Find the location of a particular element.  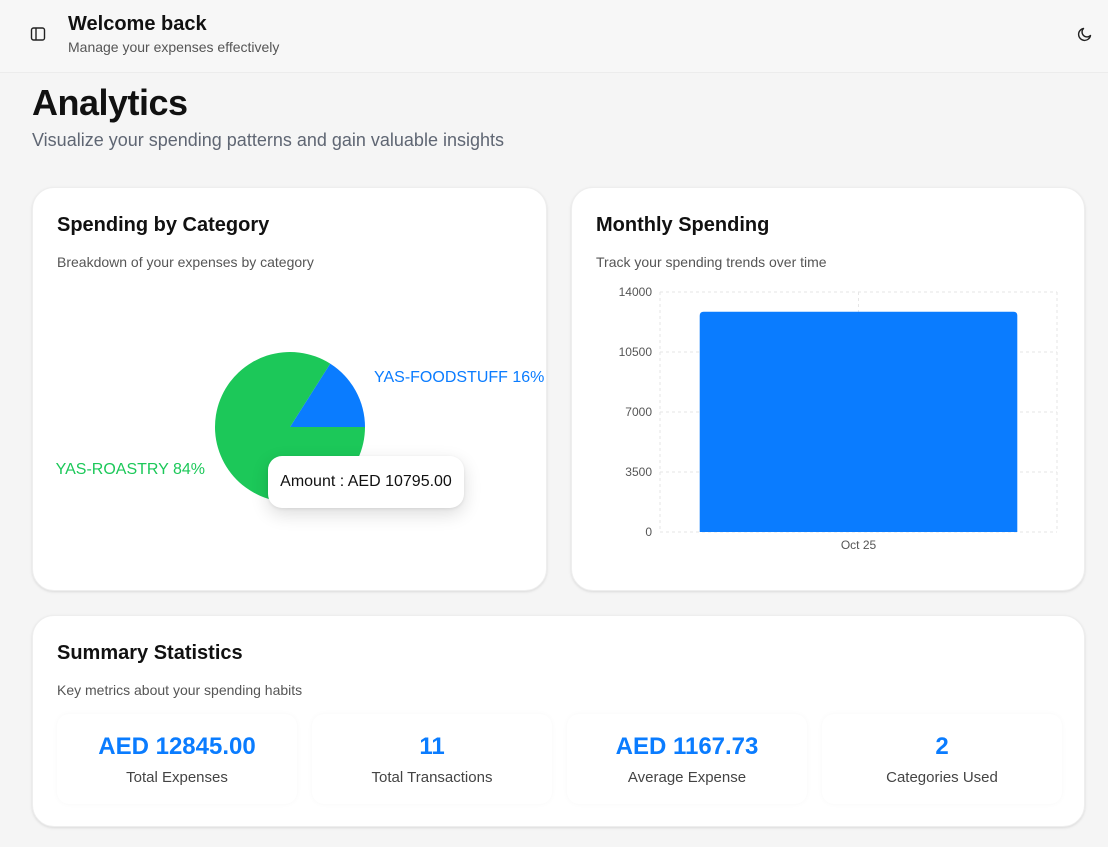

card-description: Key metrics about your spending habits is located at coordinates (180, 690).